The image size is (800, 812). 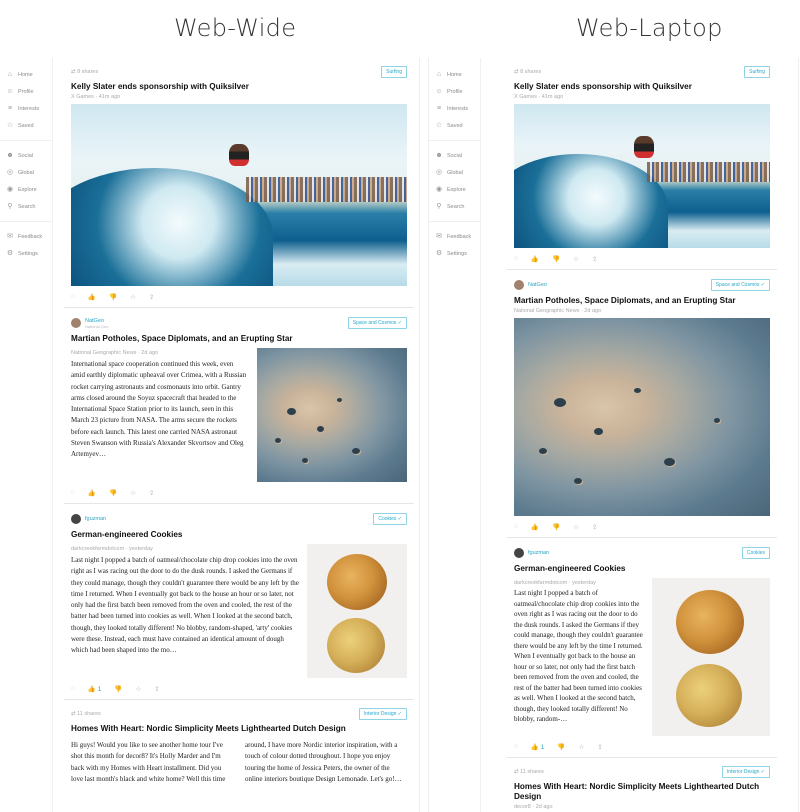 I want to click on share-count: ⇄ 11 shares, so click(x=529, y=772).